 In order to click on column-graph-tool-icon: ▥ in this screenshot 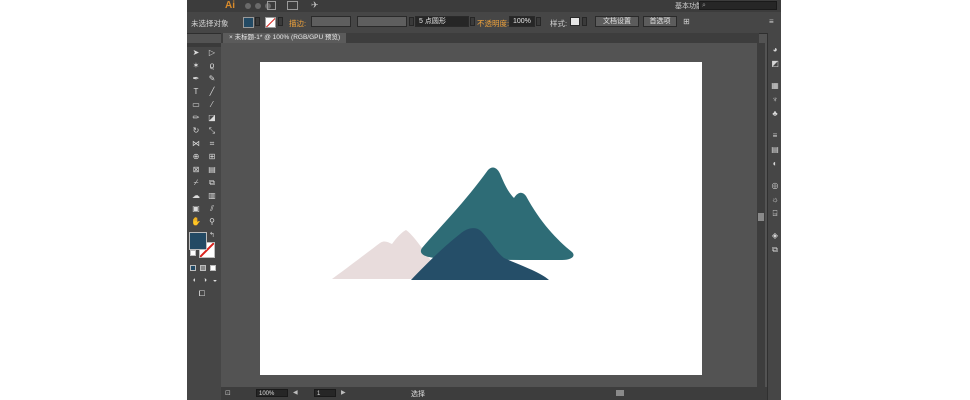, I will do `click(212, 196)`.